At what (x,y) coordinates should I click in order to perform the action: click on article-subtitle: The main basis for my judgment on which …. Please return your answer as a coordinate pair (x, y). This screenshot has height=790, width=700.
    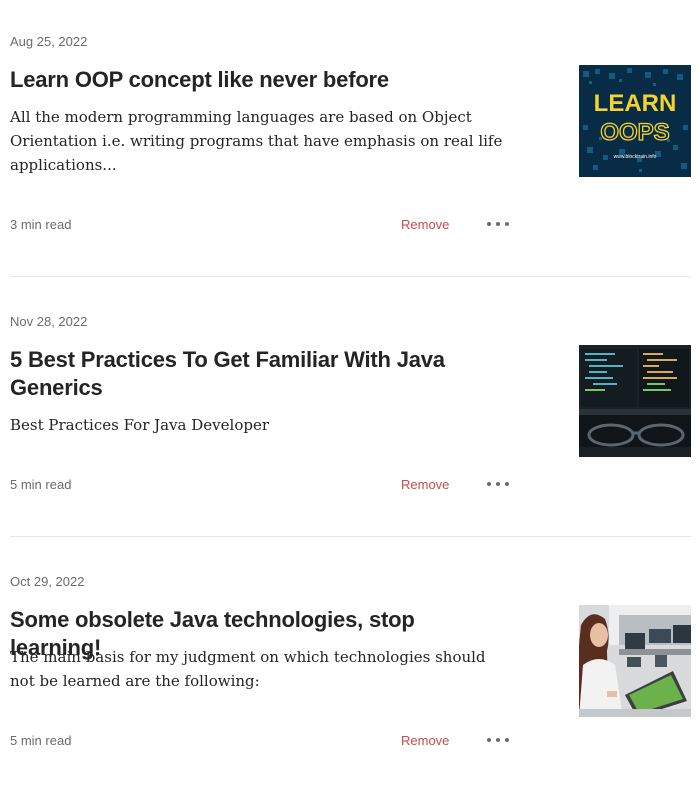
    Looking at the image, I should click on (248, 669).